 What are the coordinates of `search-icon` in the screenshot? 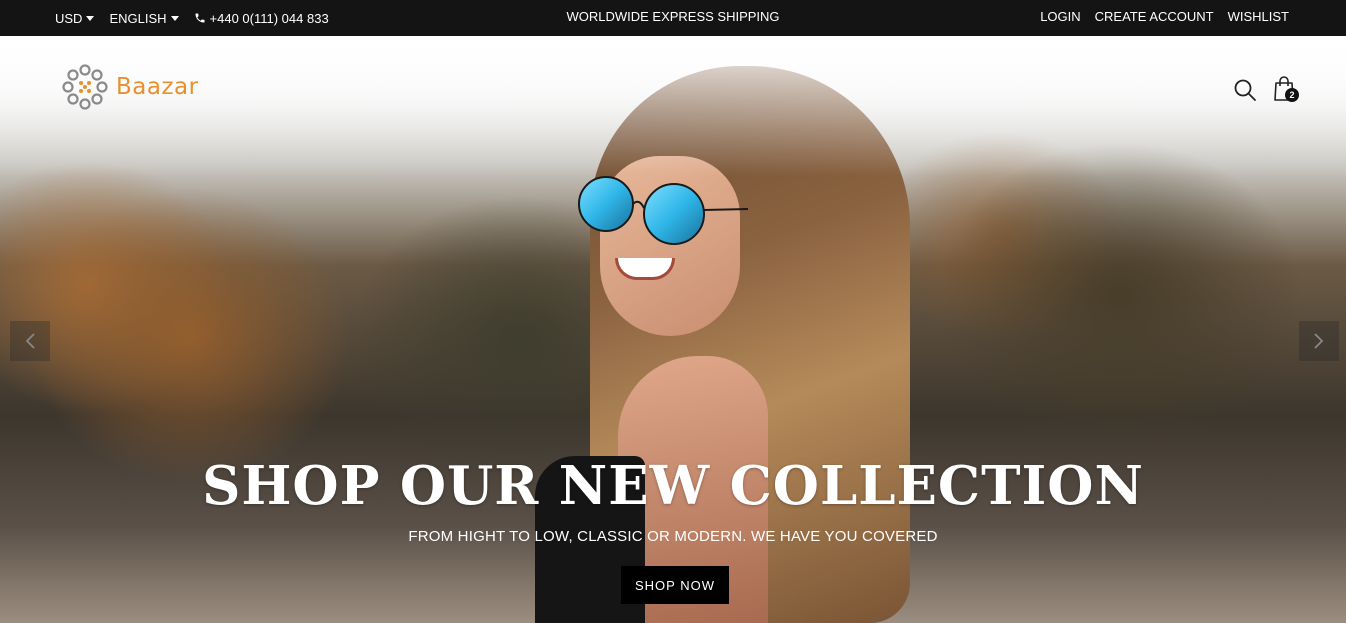 It's located at (1245, 90).